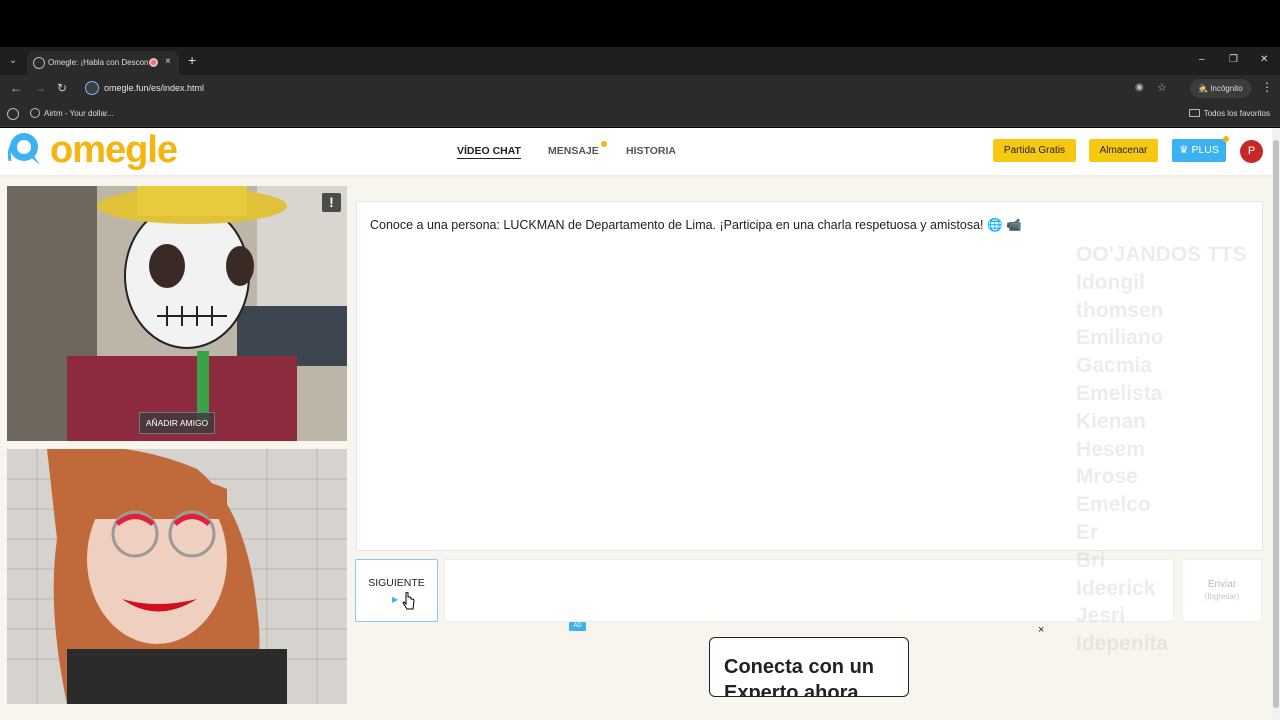 This screenshot has width=1280, height=720. Describe the element at coordinates (573, 151) in the screenshot. I see `nav-mensaje: MENSAJE` at that location.